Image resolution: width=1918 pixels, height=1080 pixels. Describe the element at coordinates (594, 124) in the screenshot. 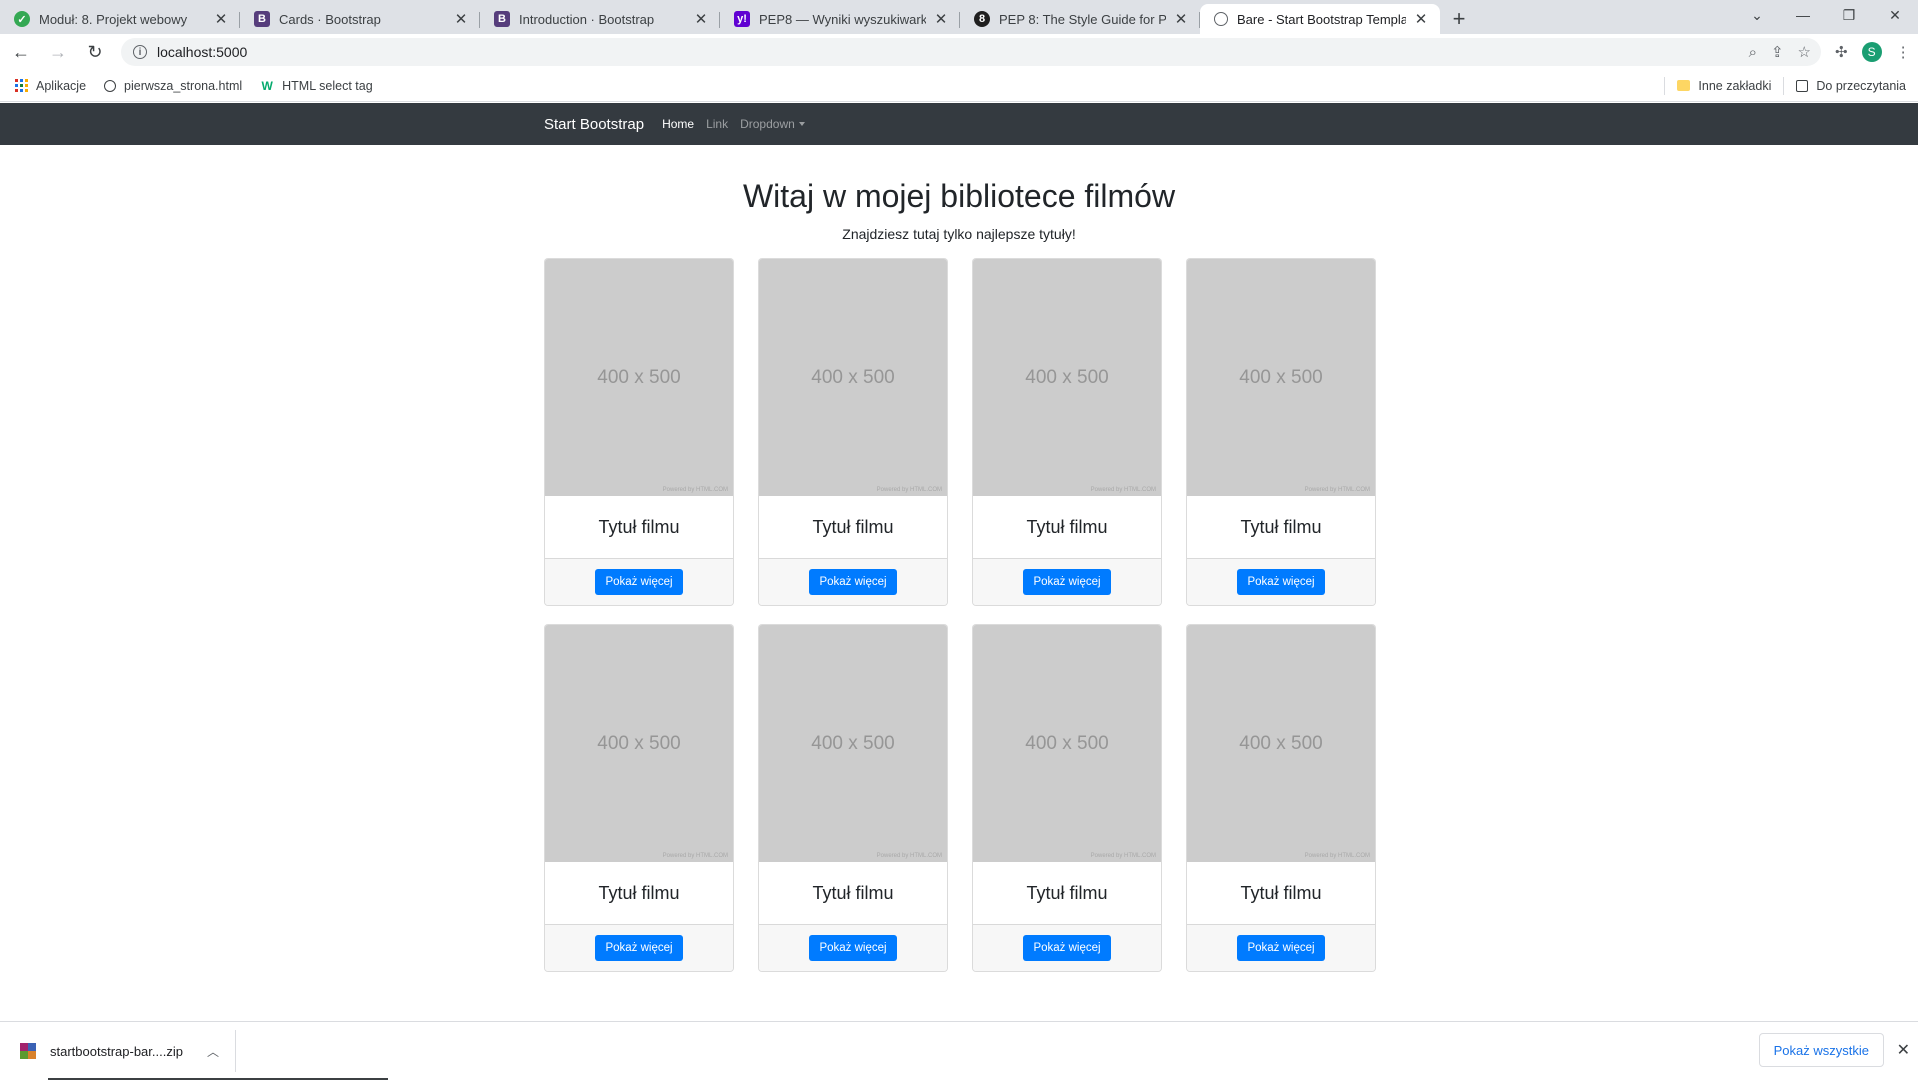

I see `navbar-brand: Start Bootstrap` at that location.